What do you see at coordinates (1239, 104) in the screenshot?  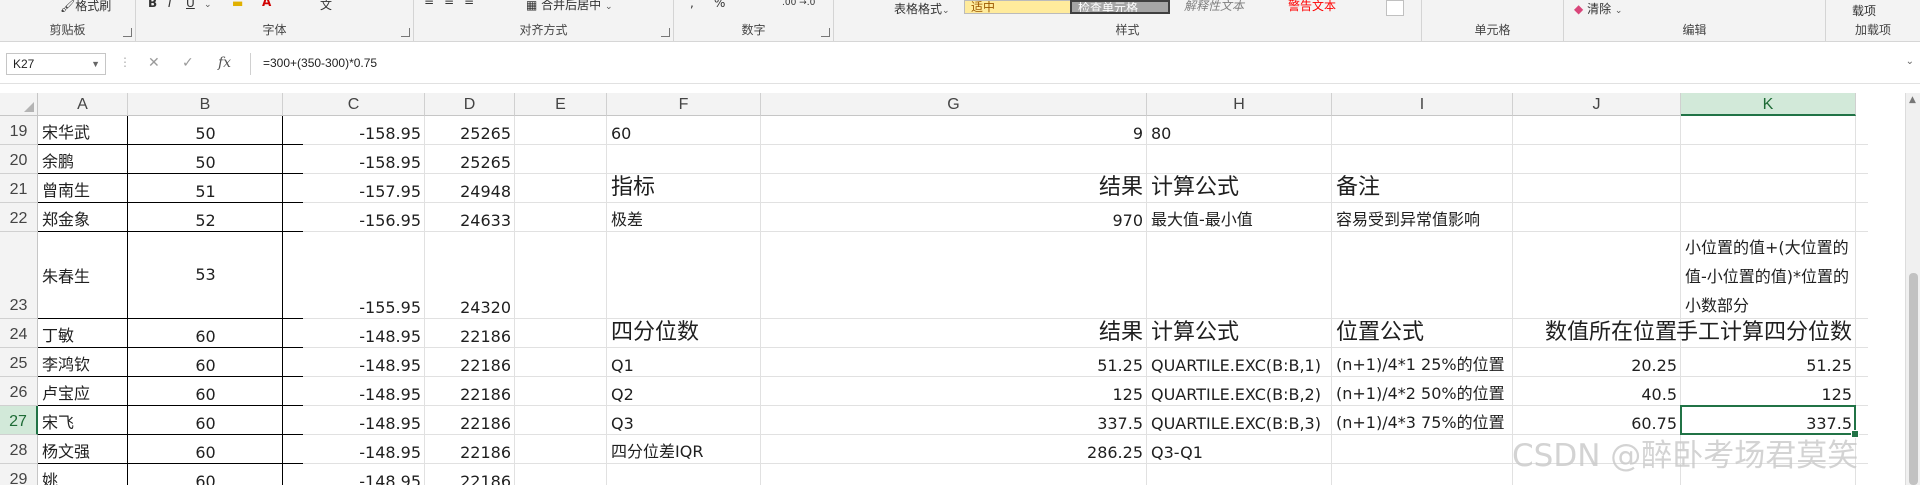 I see `column-header-h: H` at bounding box center [1239, 104].